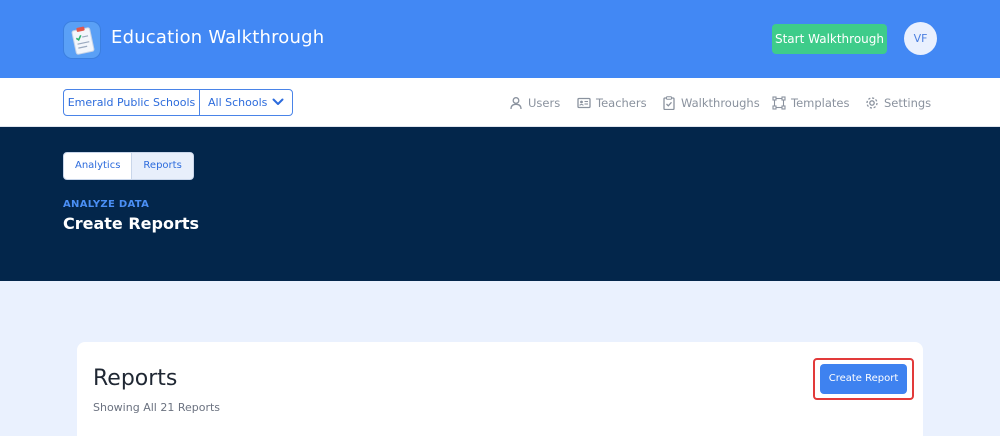 Image resolution: width=1000 pixels, height=436 pixels. I want to click on view-tabs: Analytics Reports, so click(128, 166).